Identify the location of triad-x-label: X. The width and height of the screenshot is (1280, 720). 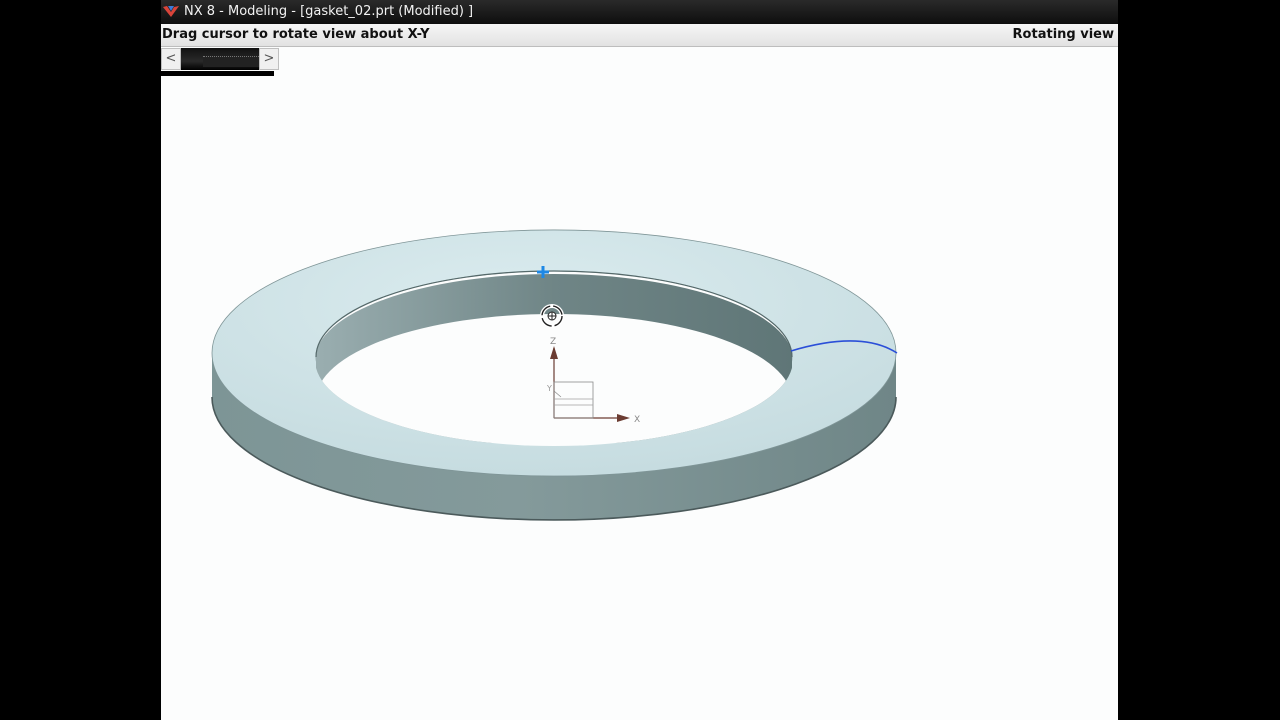
(637, 420).